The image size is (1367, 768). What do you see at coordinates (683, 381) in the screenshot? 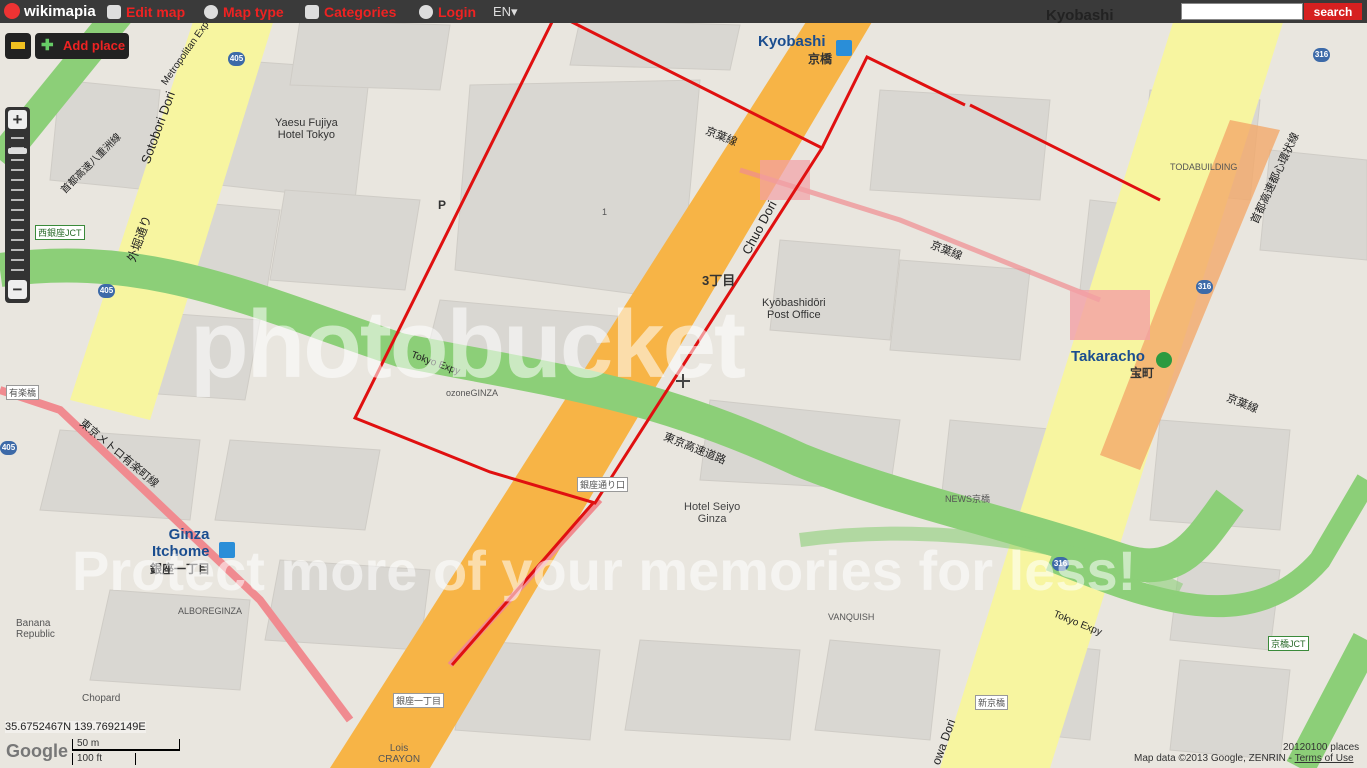
I see `crosshair-icon` at bounding box center [683, 381].